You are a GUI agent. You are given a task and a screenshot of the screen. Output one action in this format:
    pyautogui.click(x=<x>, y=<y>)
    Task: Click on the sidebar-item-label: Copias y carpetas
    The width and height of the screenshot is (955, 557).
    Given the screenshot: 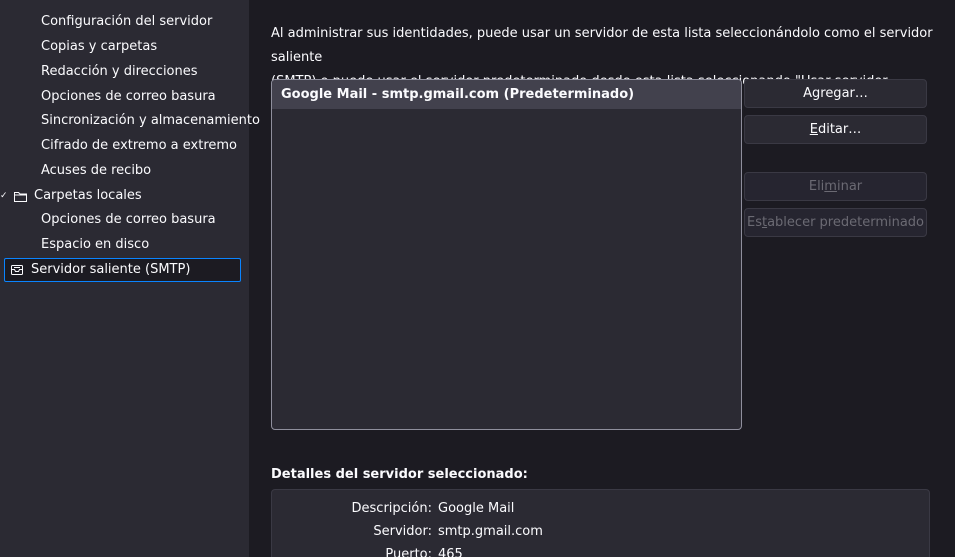 What is the action you would take?
    pyautogui.click(x=99, y=46)
    